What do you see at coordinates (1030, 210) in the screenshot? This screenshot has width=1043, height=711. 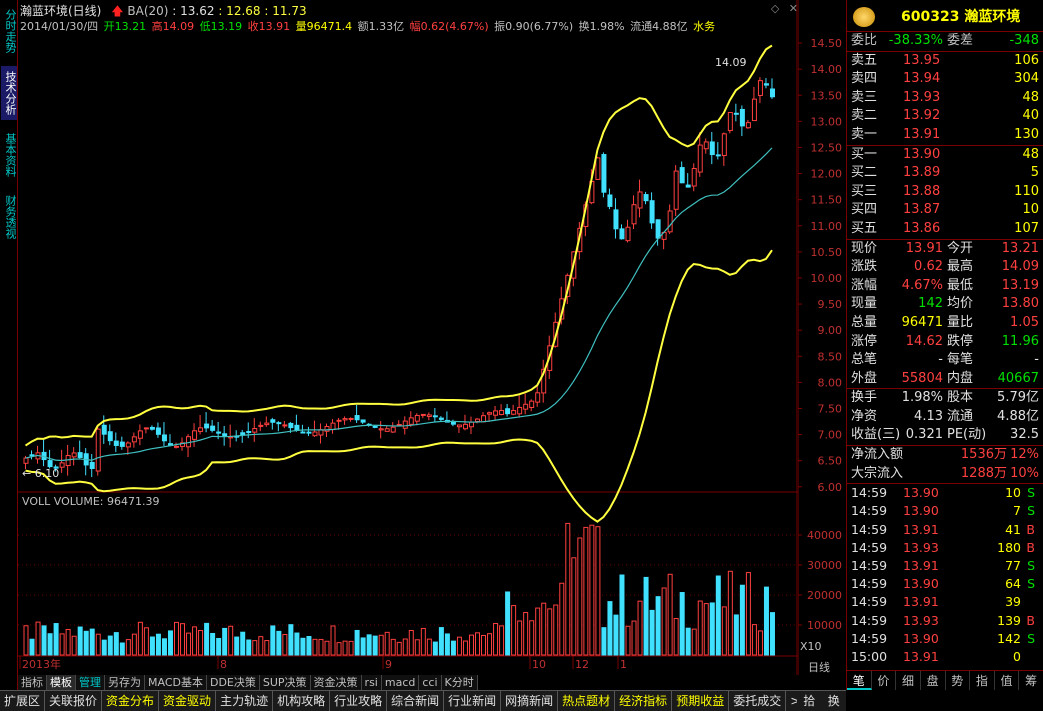 I see `bid-volume: 10` at bounding box center [1030, 210].